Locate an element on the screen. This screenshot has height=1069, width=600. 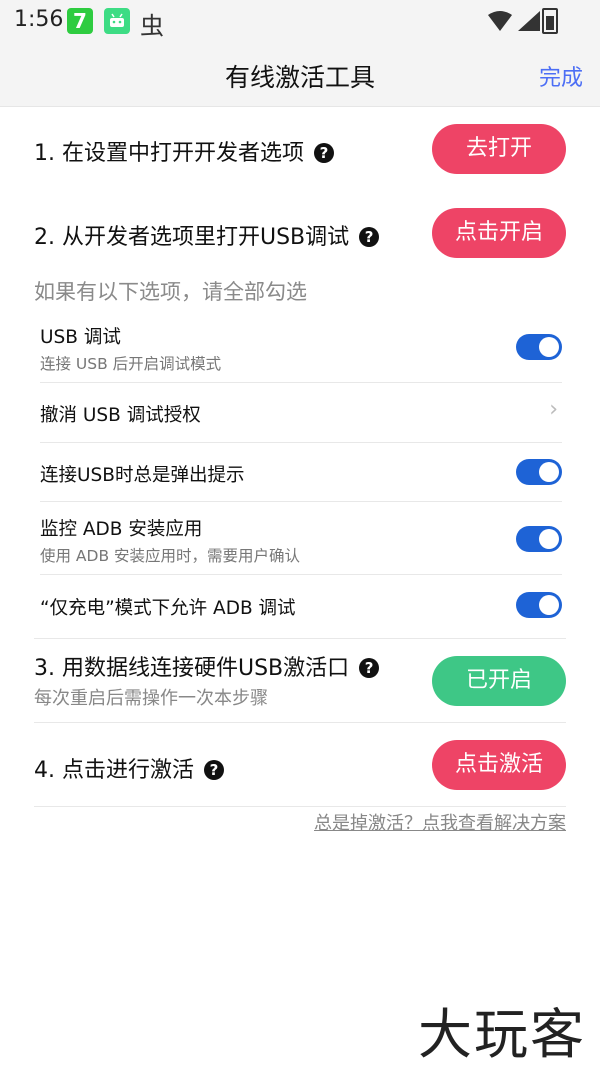
usb-enabled-button: 已开启 is located at coordinates (499, 681).